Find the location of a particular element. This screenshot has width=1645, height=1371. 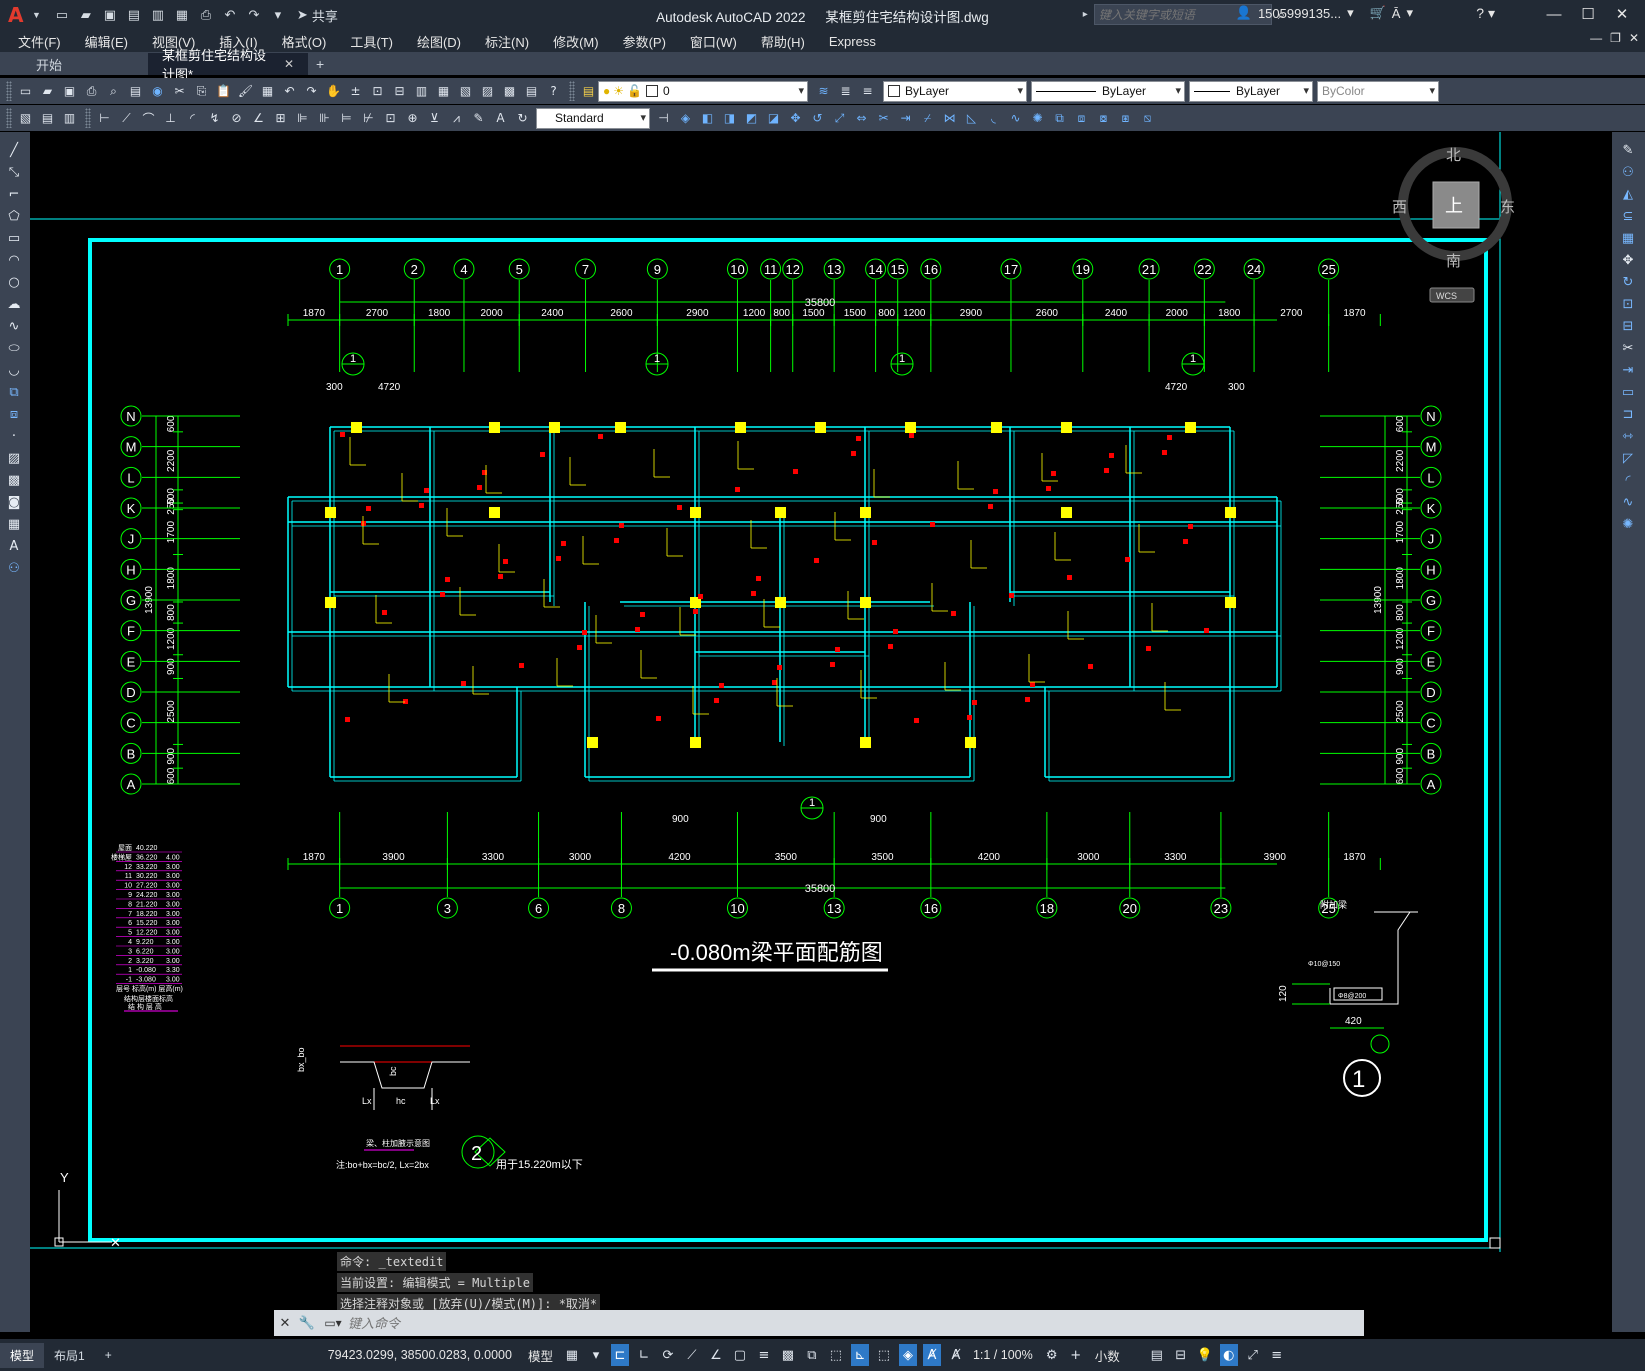

dim-baseline-icon: ⊫ is located at coordinates (302, 118).